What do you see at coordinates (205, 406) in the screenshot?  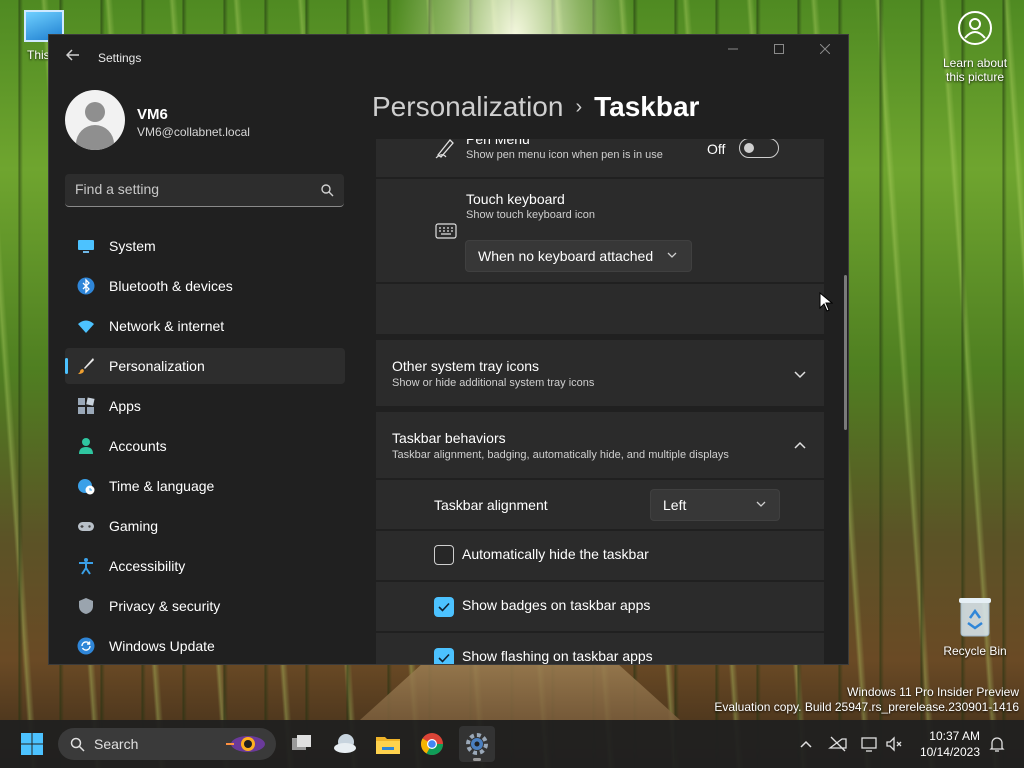 I see `sidebar-item-apps: Apps` at bounding box center [205, 406].